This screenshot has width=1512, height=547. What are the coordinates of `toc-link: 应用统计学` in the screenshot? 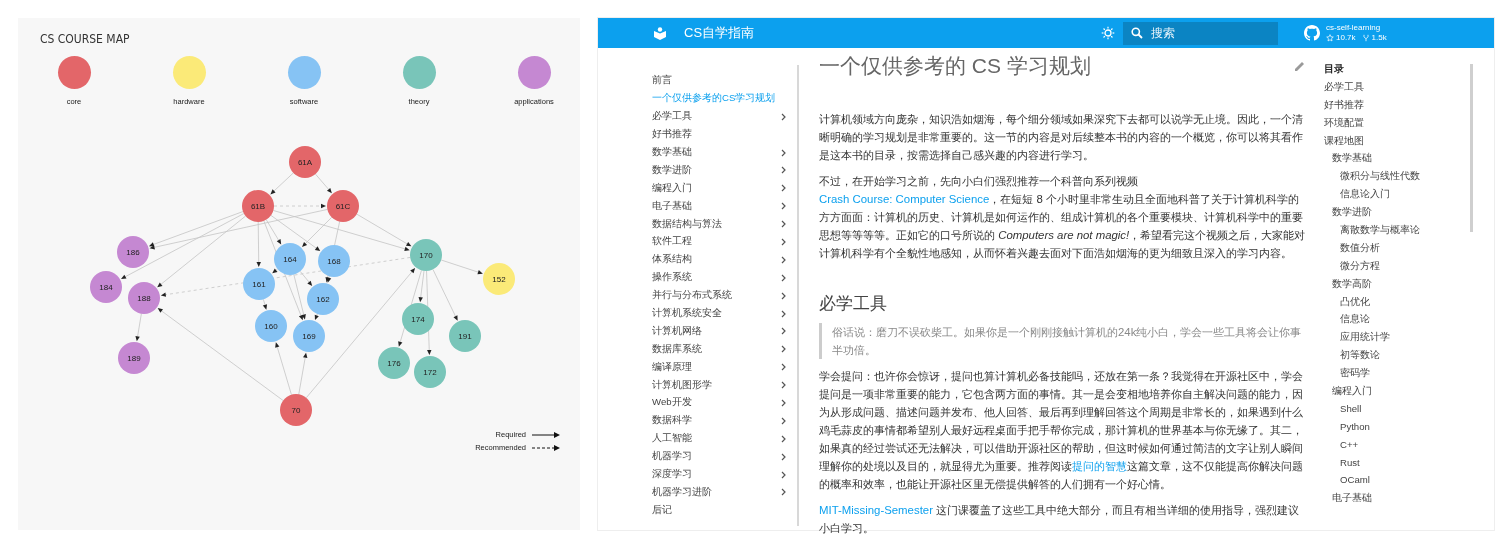 It's located at (1397, 337).